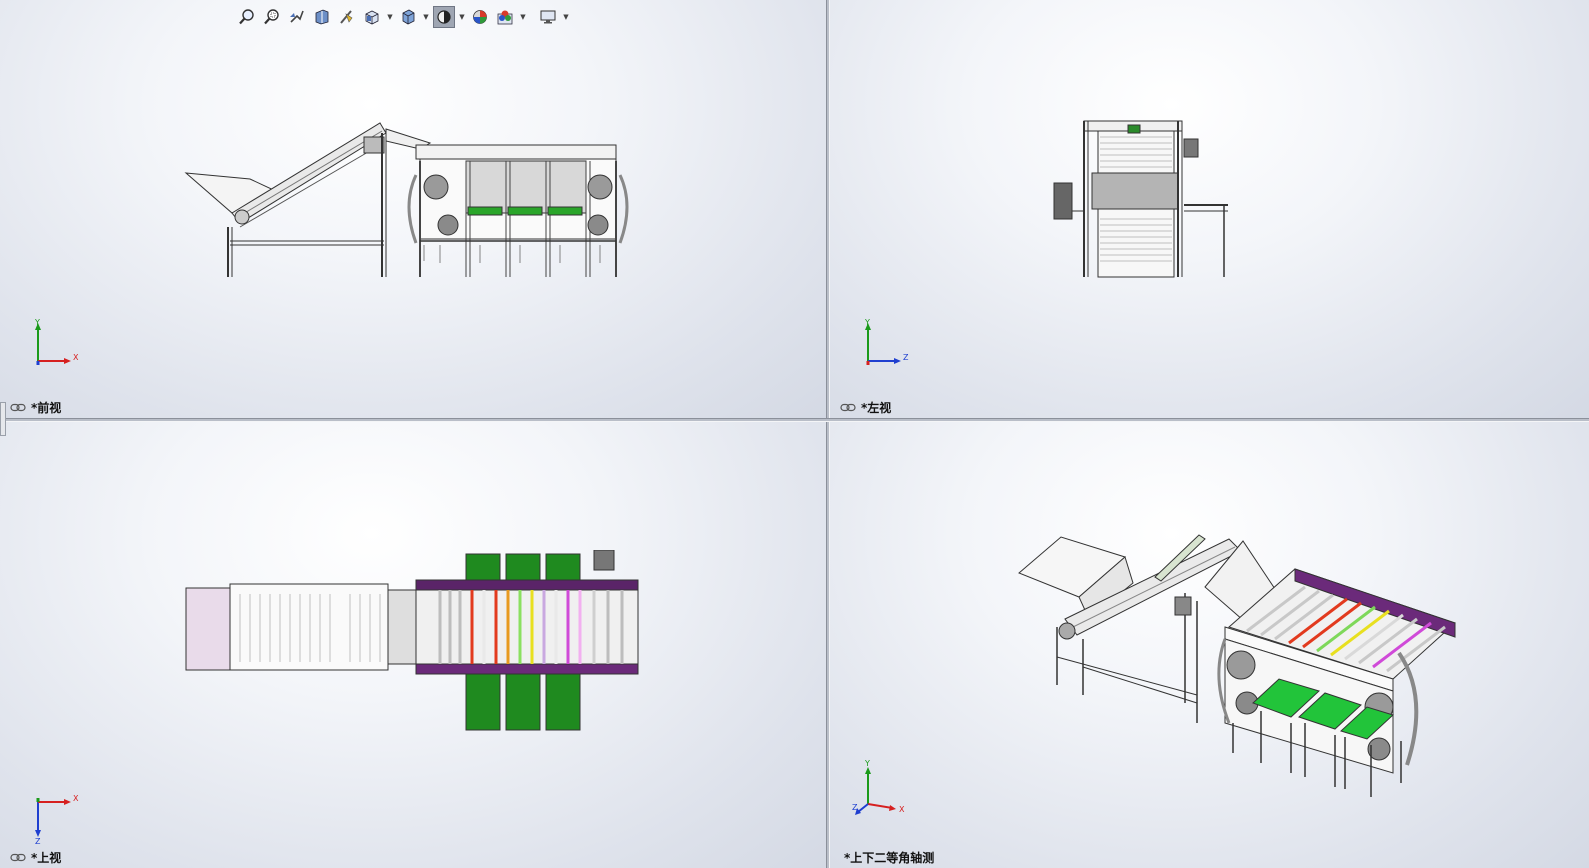 This screenshot has height=868, width=1589. I want to click on coordinate-triad-front: Y X, so click(60, 346).